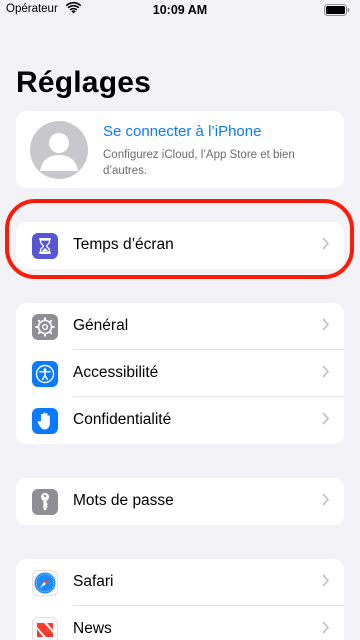 The width and height of the screenshot is (360, 640). Describe the element at coordinates (93, 581) in the screenshot. I see `settings-row-label: Safari` at that location.